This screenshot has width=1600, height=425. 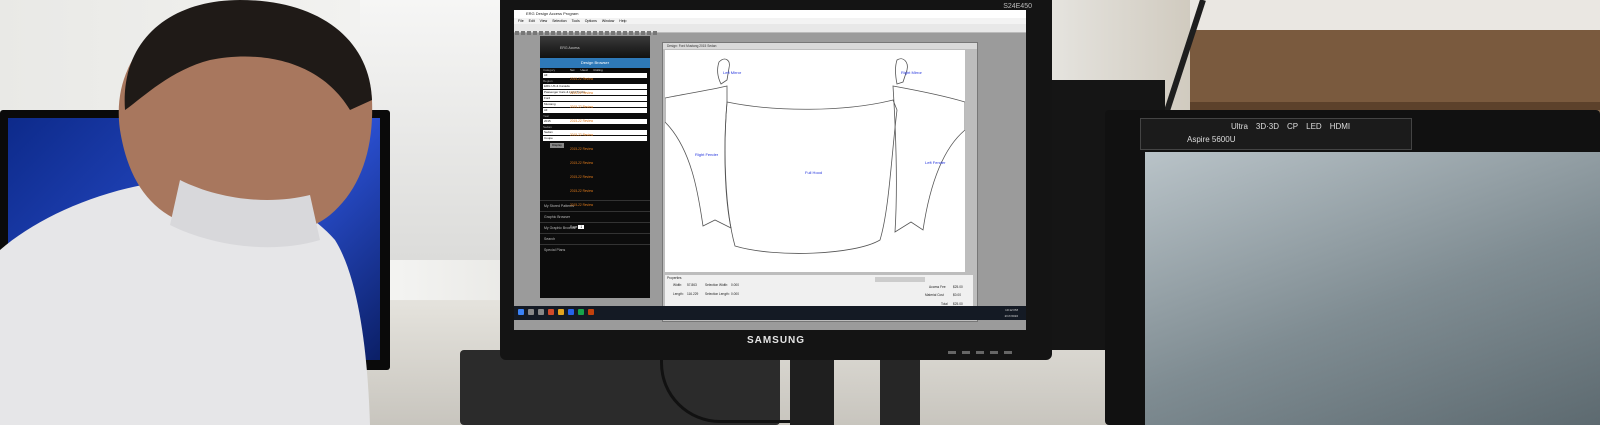 What do you see at coordinates (1340, 126) in the screenshot?
I see `feature-badge: HDMI` at bounding box center [1340, 126].